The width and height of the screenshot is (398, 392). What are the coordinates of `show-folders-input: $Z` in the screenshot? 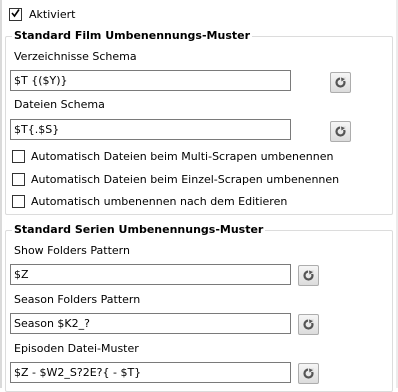 It's located at (150, 274).